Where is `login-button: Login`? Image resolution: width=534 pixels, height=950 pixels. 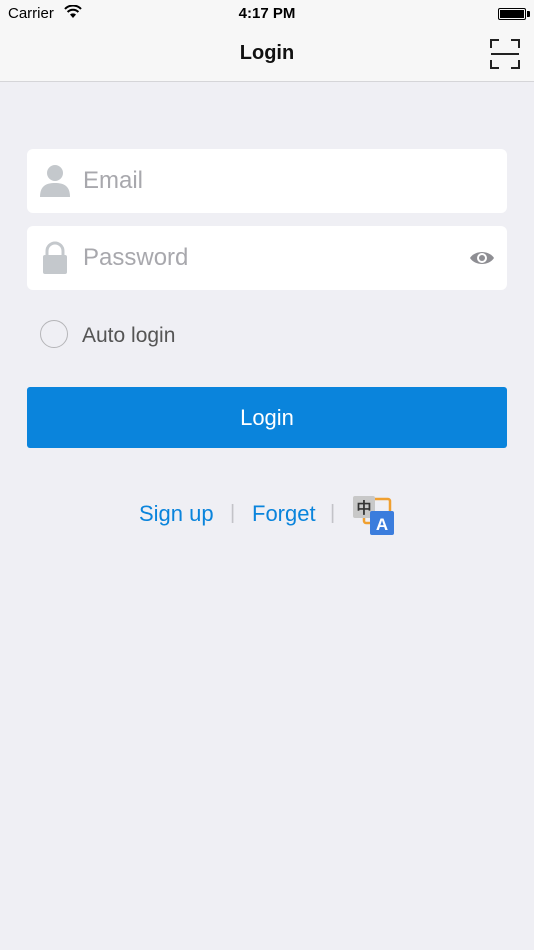
login-button: Login is located at coordinates (267, 417).